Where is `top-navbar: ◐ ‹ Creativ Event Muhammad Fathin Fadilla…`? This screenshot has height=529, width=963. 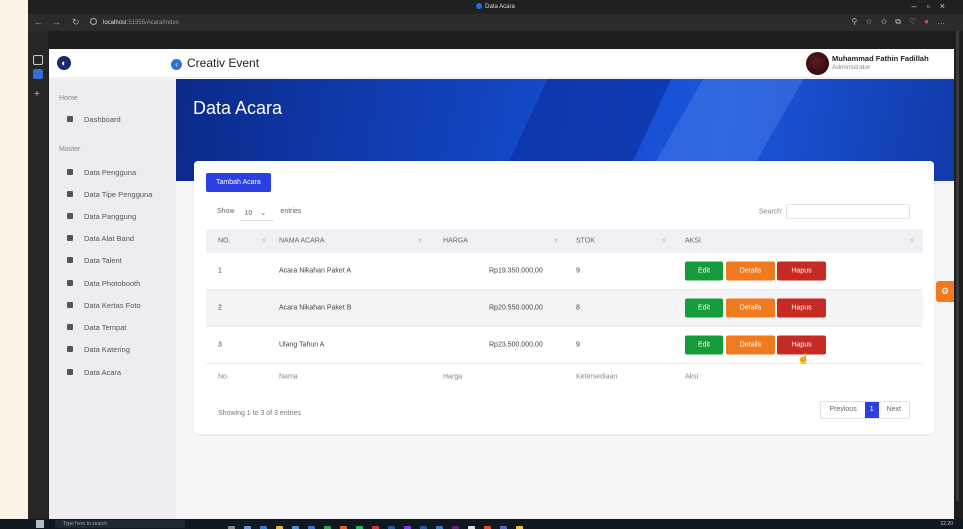 top-navbar: ◐ ‹ Creativ Event Muhammad Fathin Fadilla… is located at coordinates (501, 63).